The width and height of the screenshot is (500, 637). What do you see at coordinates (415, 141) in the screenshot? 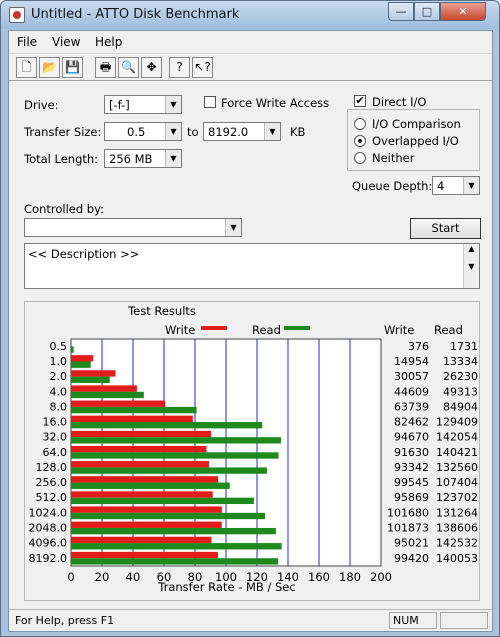
I see `overlapped-io-label: Overlapped I/O` at bounding box center [415, 141].